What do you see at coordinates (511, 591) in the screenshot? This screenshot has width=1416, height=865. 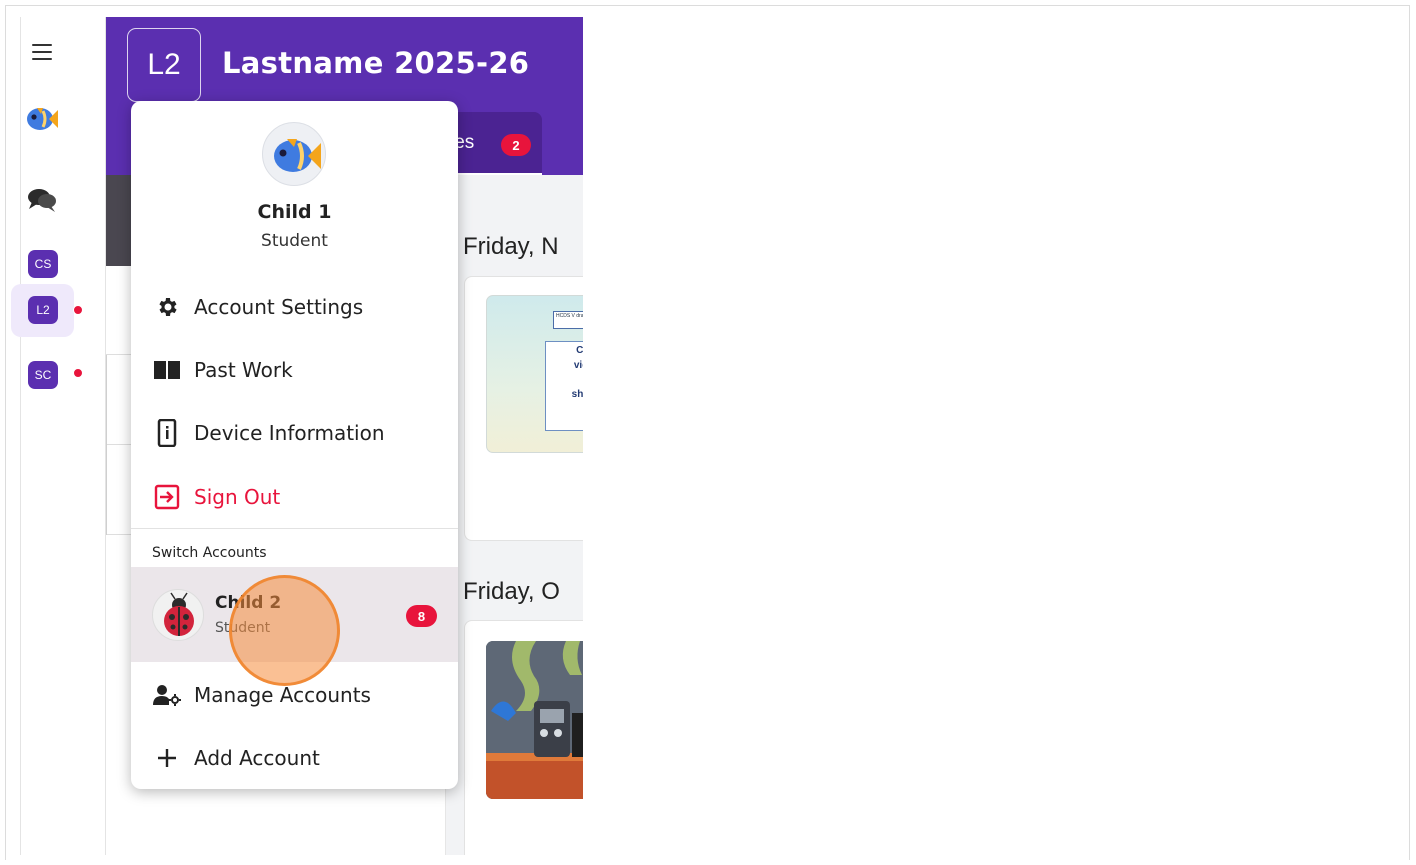 I see `feed-date-heading: Friday, O` at bounding box center [511, 591].